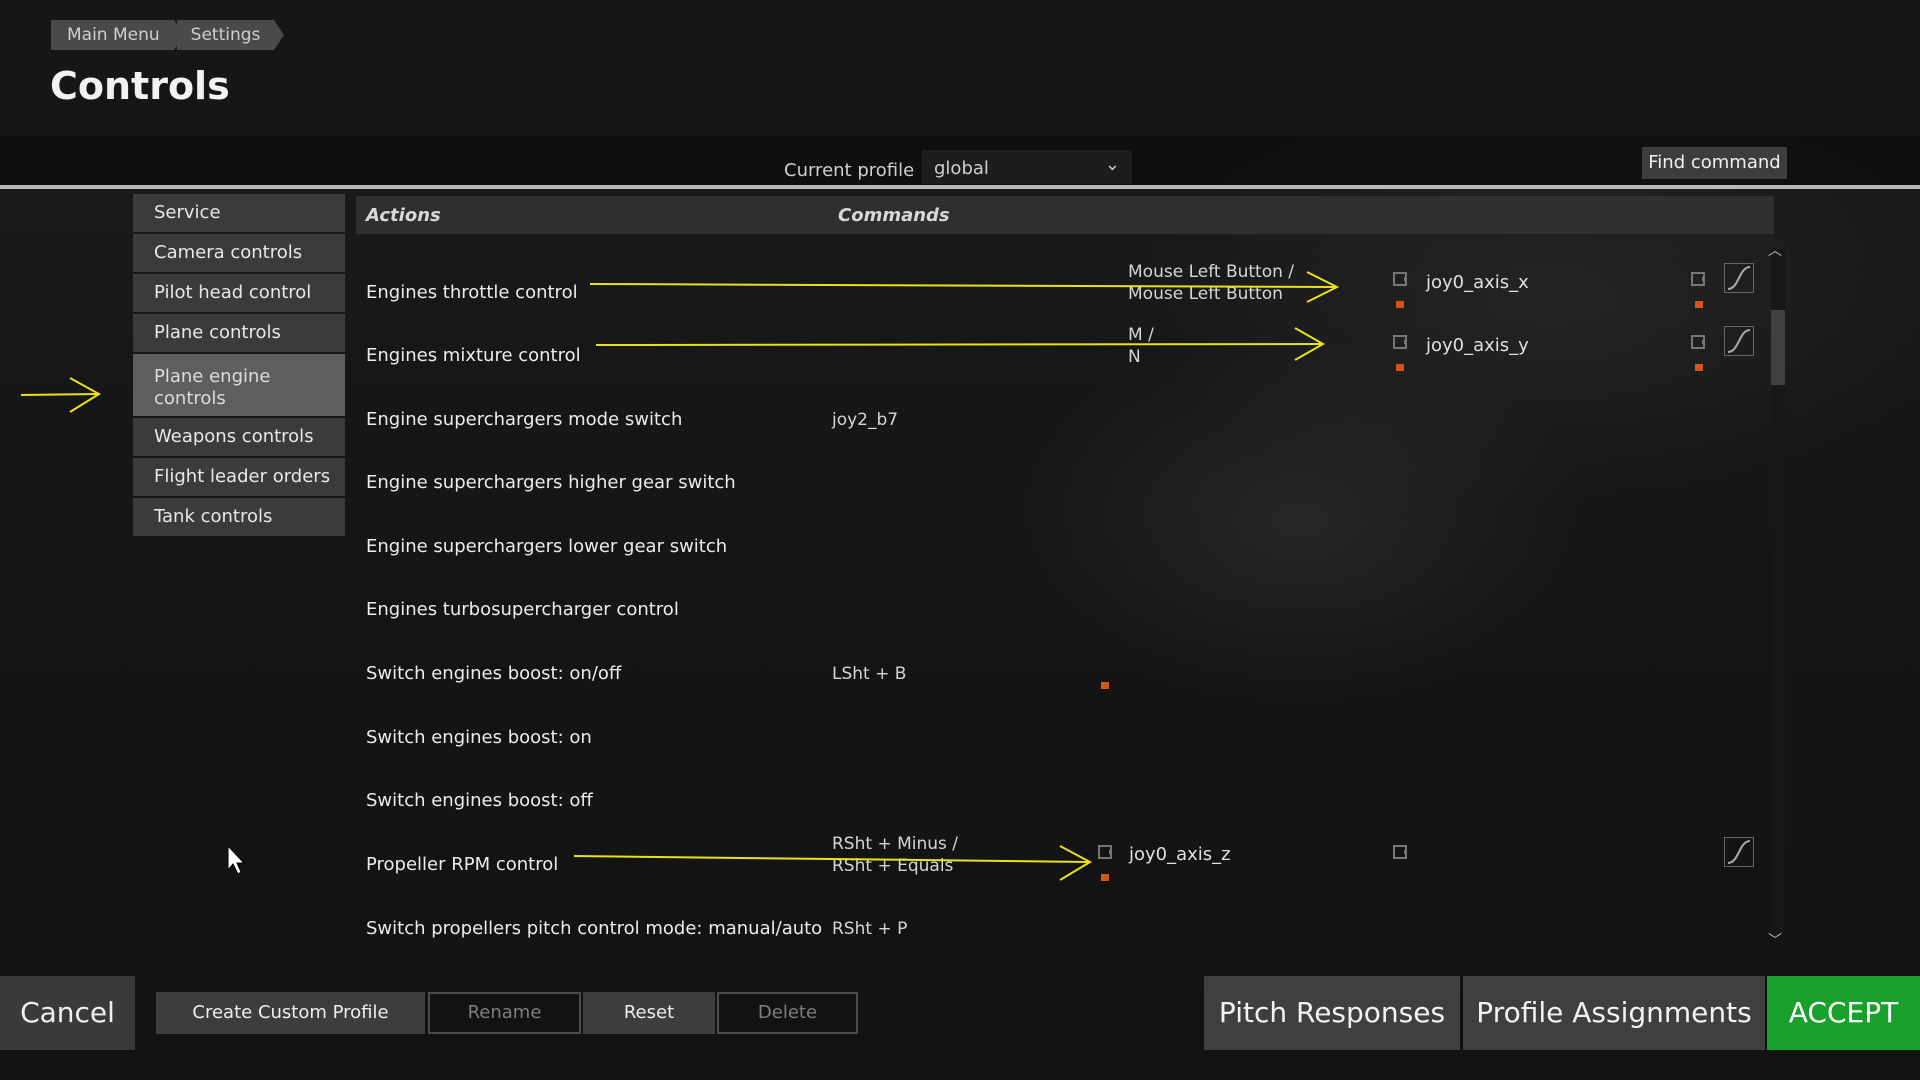 Image resolution: width=1920 pixels, height=1080 pixels. What do you see at coordinates (551, 482) in the screenshot?
I see `action-label: Engine superchargers higher gear switch` at bounding box center [551, 482].